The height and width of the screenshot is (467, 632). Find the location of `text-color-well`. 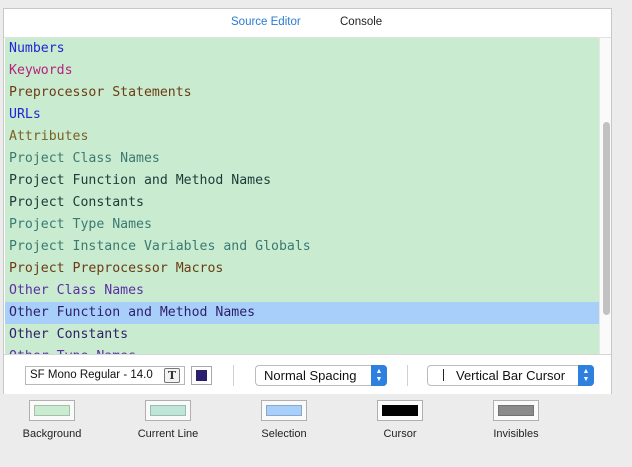

text-color-well is located at coordinates (201, 375).